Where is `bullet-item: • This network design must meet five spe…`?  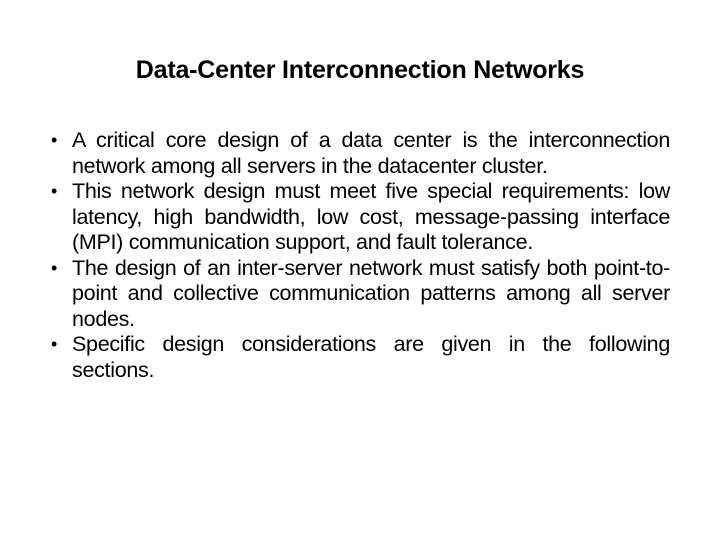 bullet-item: • This network design must meet five spe… is located at coordinates (359, 217).